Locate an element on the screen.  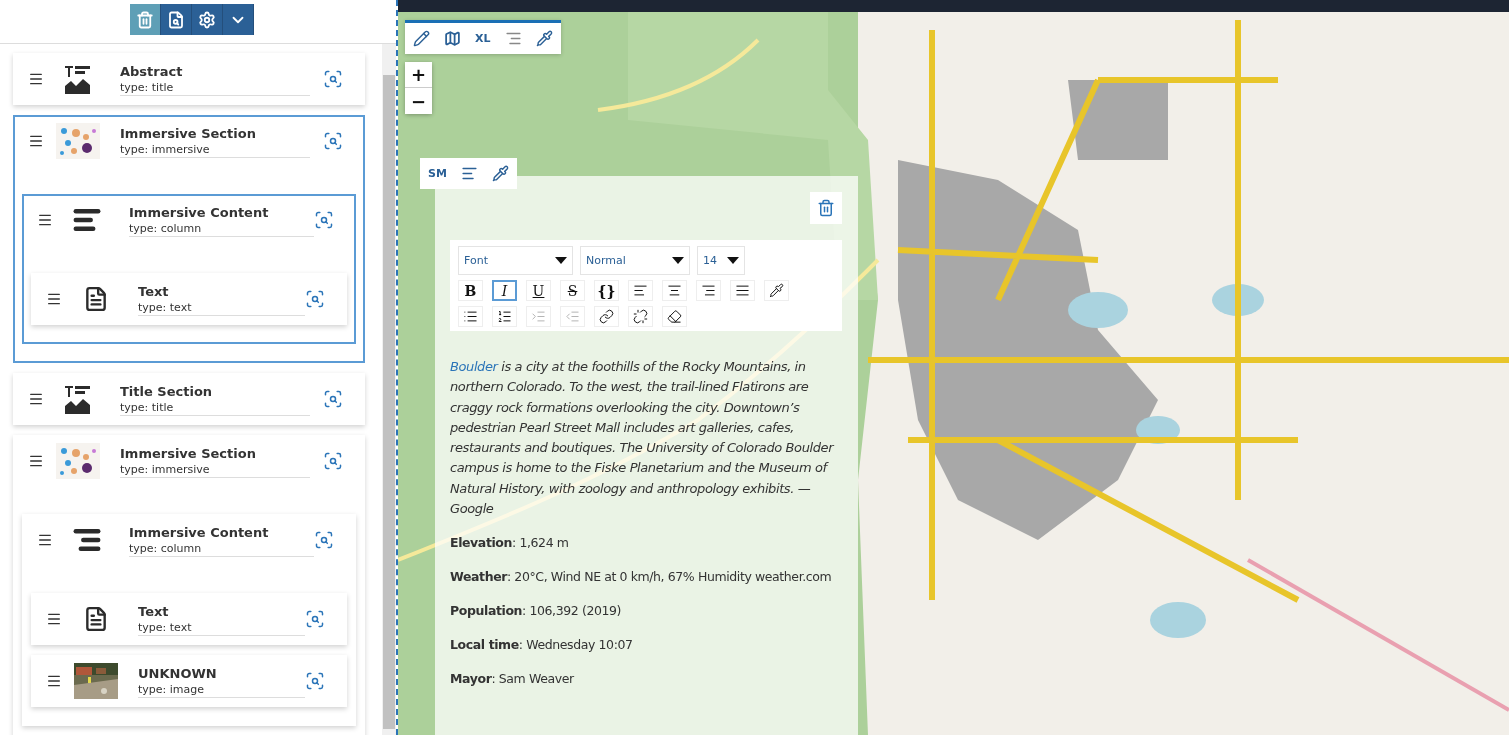
unlink-button is located at coordinates (640, 316).